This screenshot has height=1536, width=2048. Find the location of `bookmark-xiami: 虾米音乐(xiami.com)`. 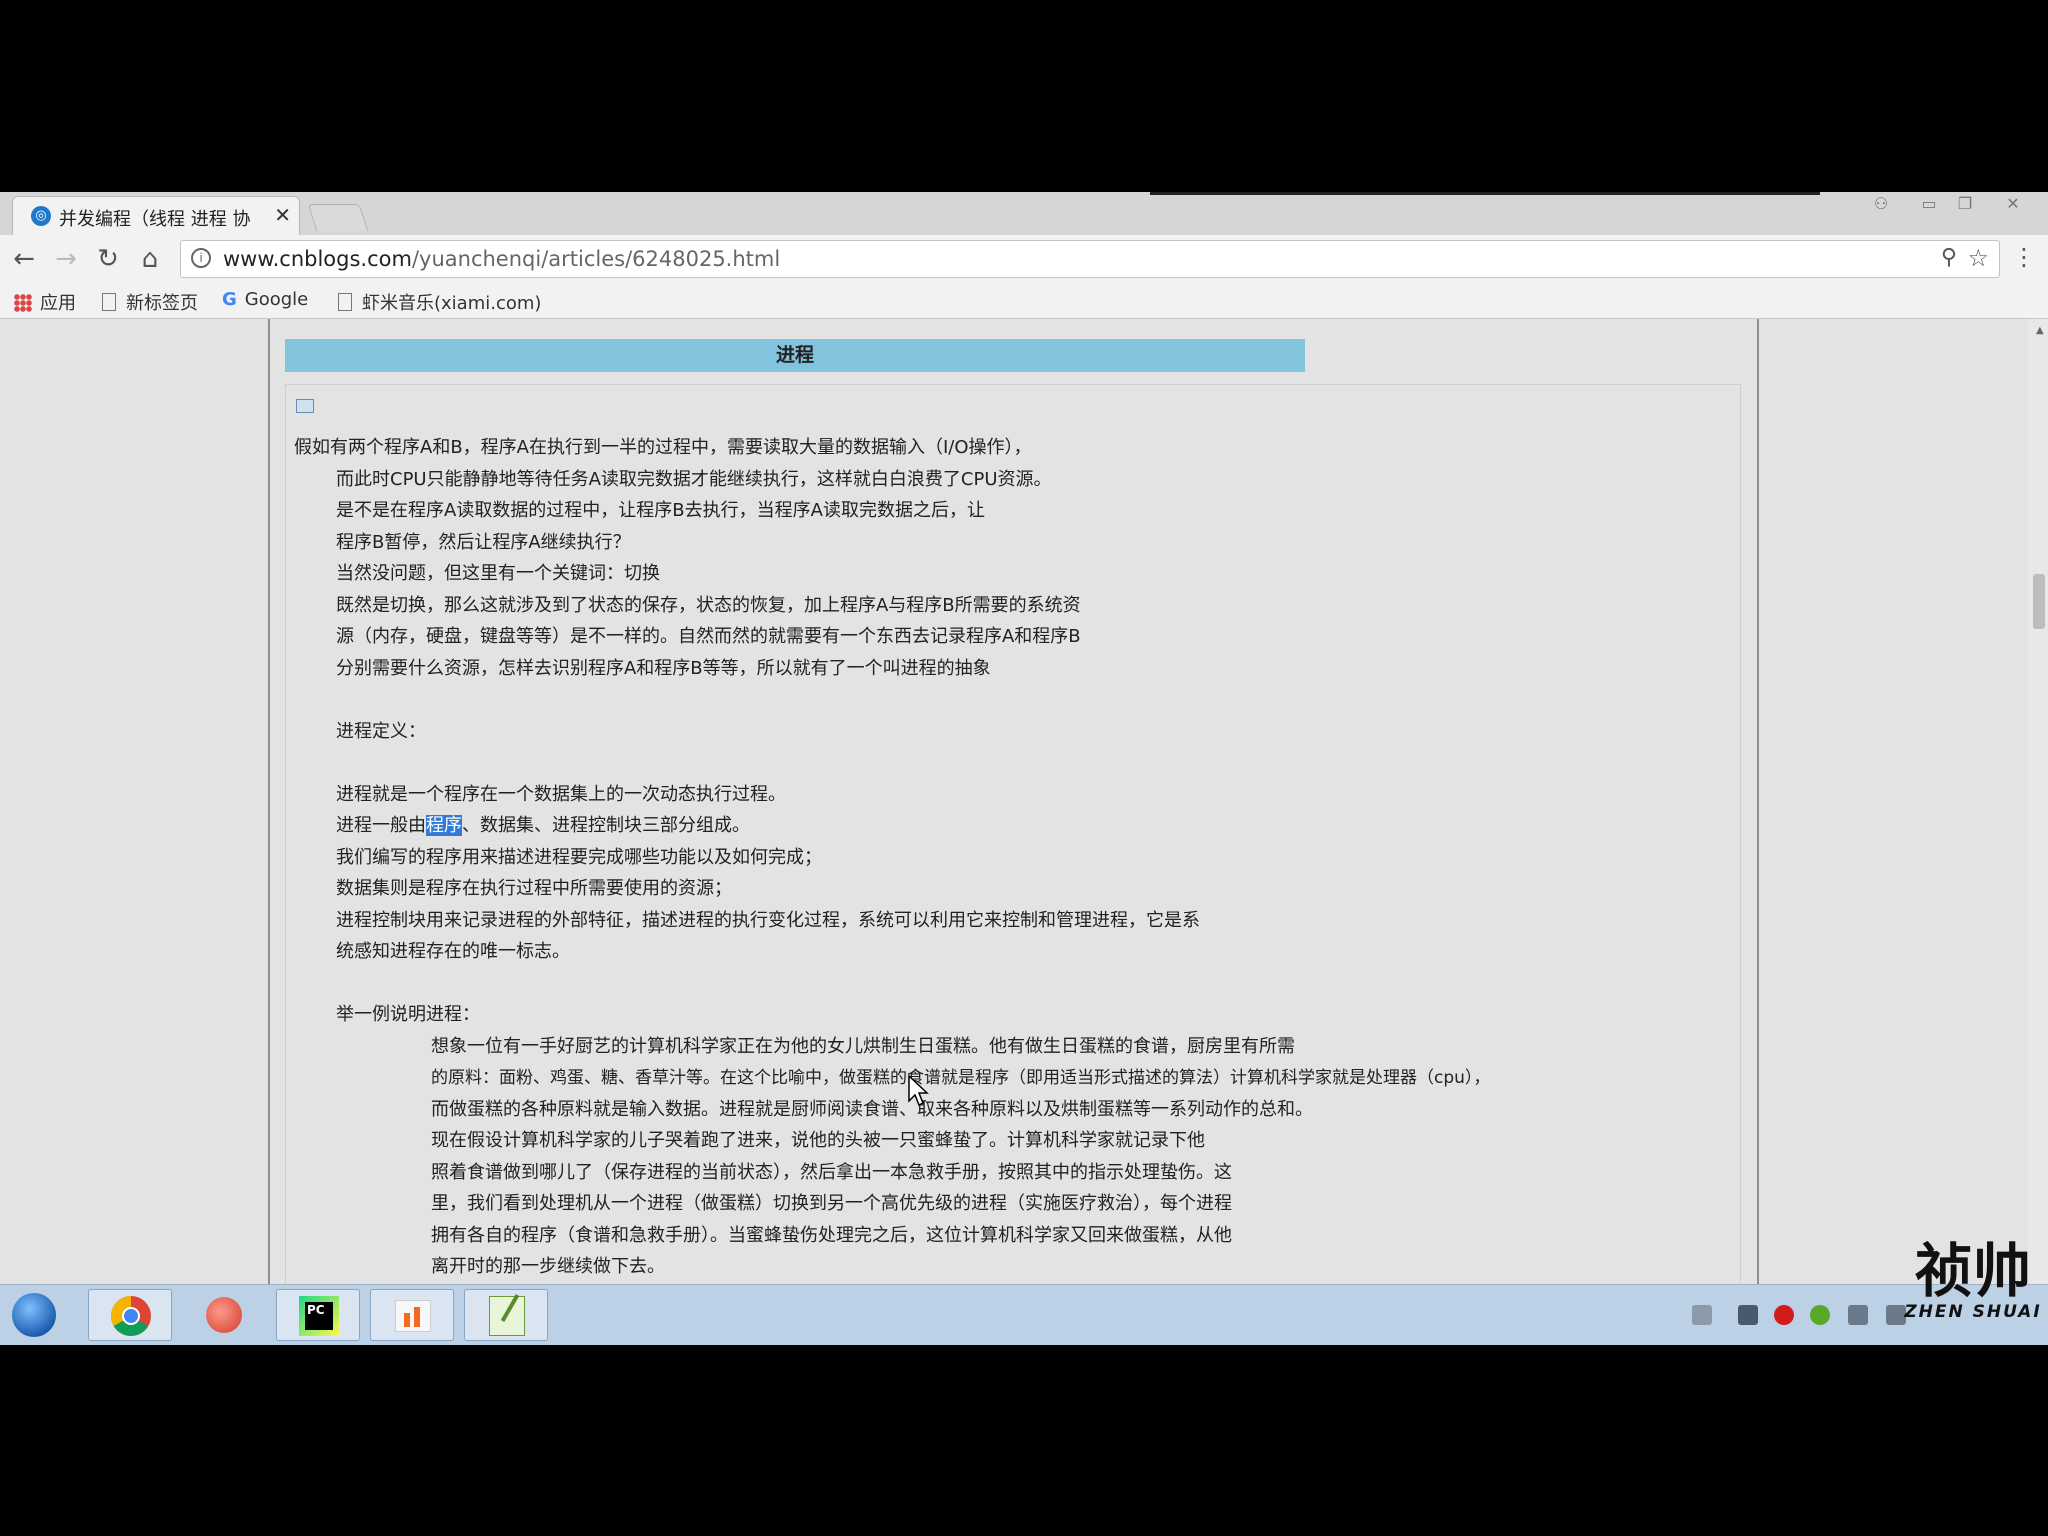

bookmark-xiami: 虾米音乐(xiami.com) is located at coordinates (439, 302).